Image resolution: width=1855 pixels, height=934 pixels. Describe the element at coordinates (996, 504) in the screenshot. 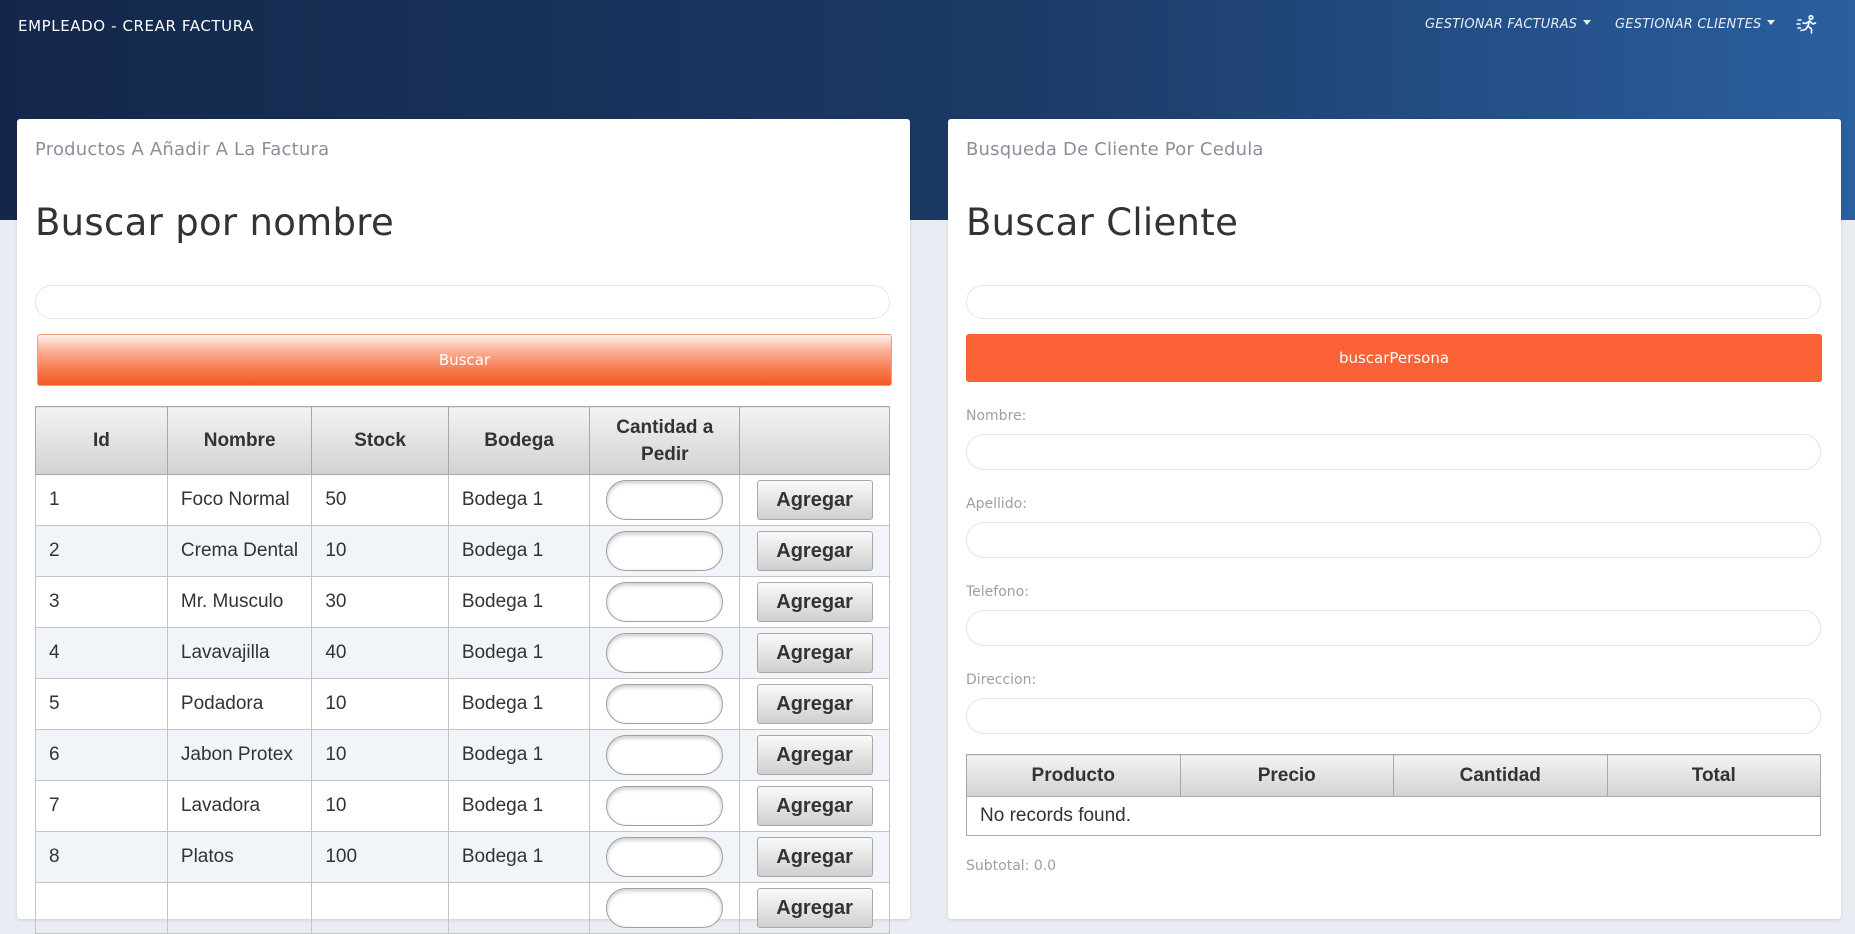

I see `apellido-label: Apellido:` at that location.